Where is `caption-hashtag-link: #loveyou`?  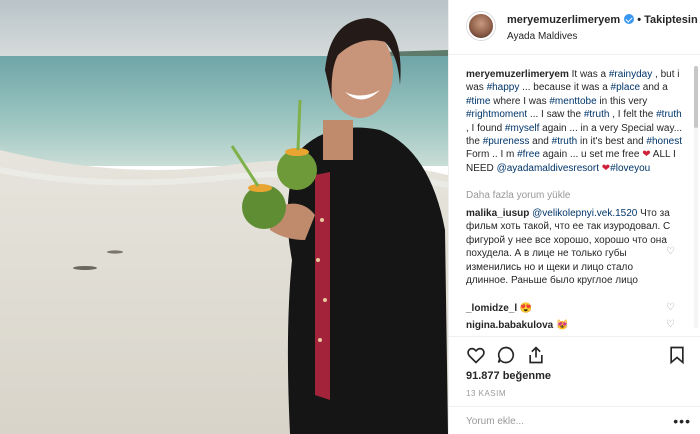
caption-hashtag-link: #loveyou is located at coordinates (630, 168).